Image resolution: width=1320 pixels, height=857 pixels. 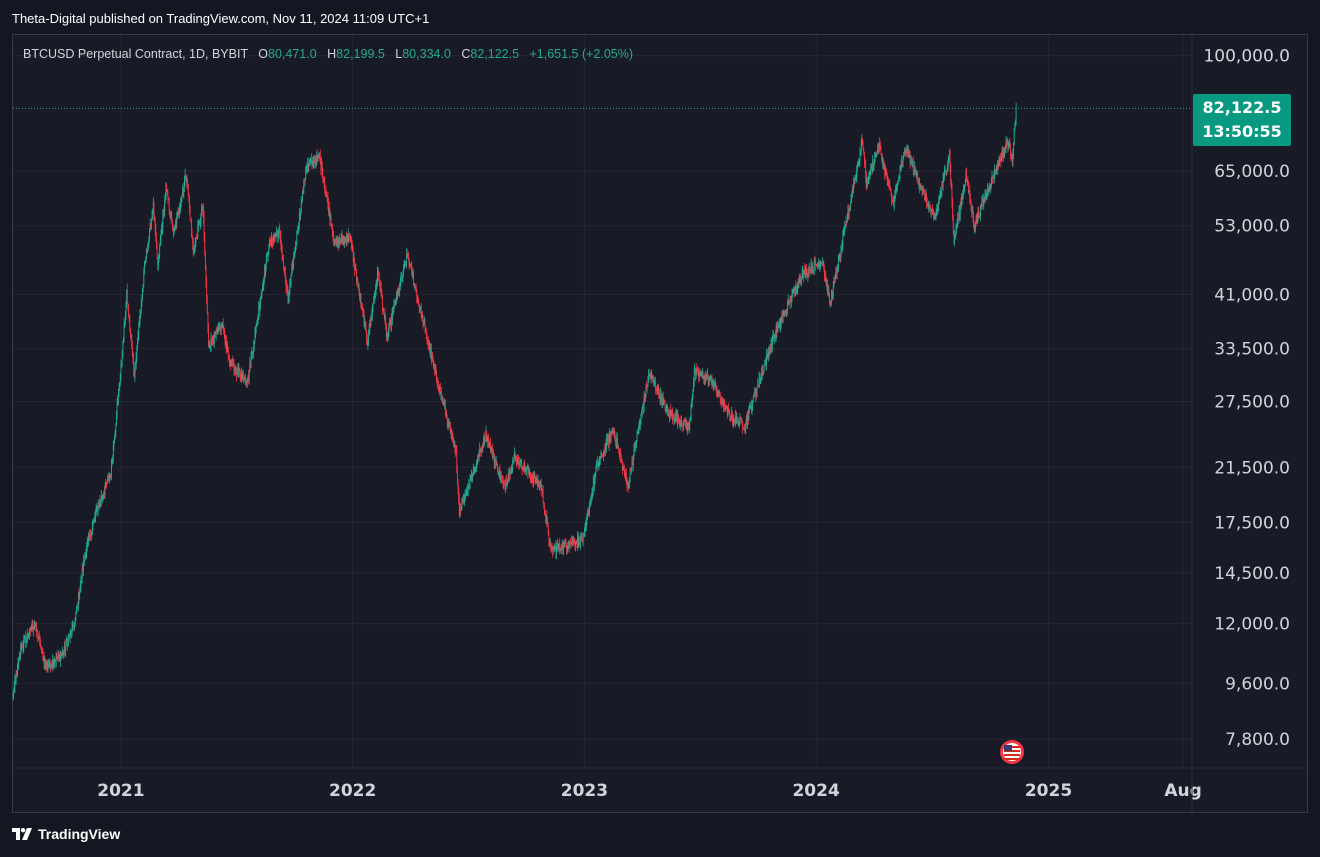 I want to click on flag-stripe, so click(x=1012, y=759).